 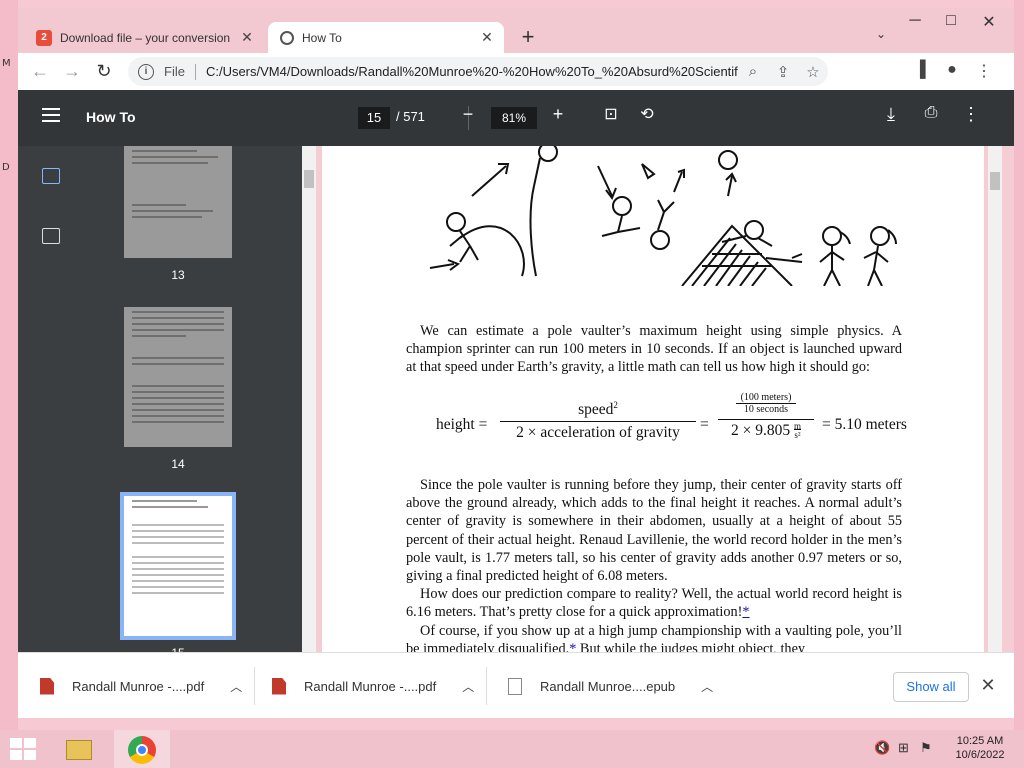 What do you see at coordinates (24, 750) in the screenshot?
I see `windows-start-icon` at bounding box center [24, 750].